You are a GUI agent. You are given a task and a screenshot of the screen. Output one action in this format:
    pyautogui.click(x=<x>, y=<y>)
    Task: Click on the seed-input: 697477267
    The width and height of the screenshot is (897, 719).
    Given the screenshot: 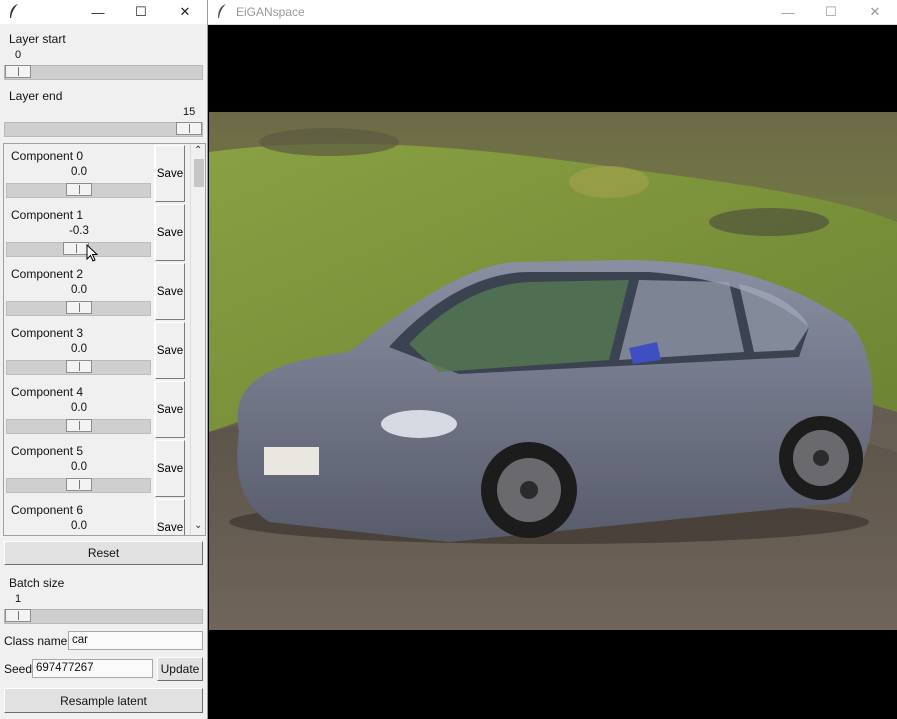 What is the action you would take?
    pyautogui.click(x=92, y=668)
    